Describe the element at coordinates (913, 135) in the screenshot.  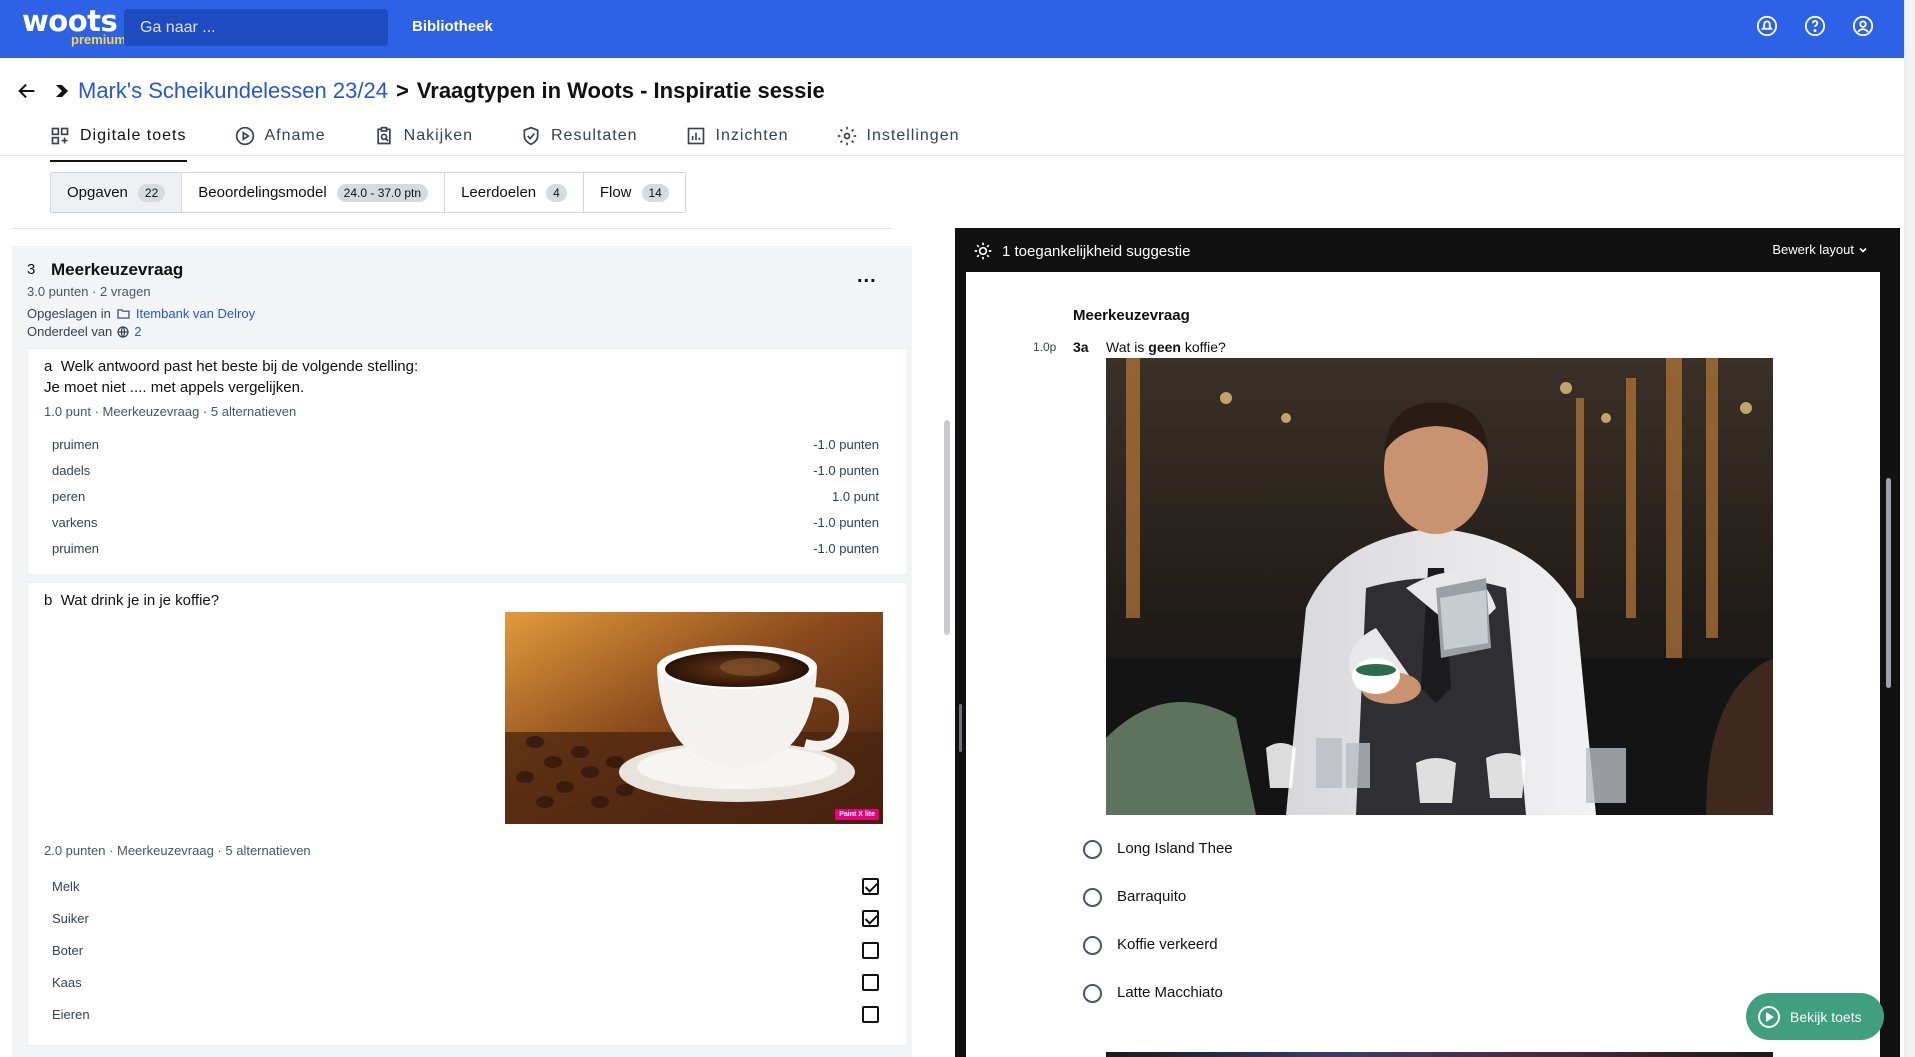
I see `tab-label: Instellingen` at that location.